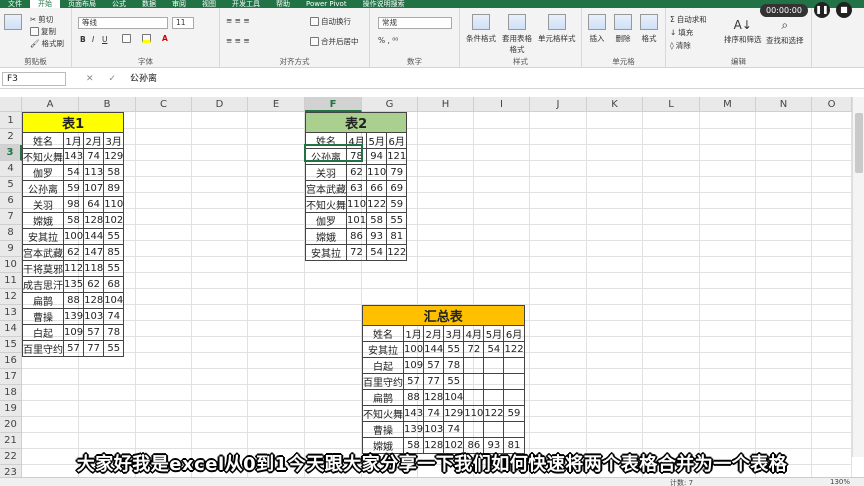  What do you see at coordinates (11, 297) in the screenshot?
I see `row-header-12: 12` at bounding box center [11, 297].